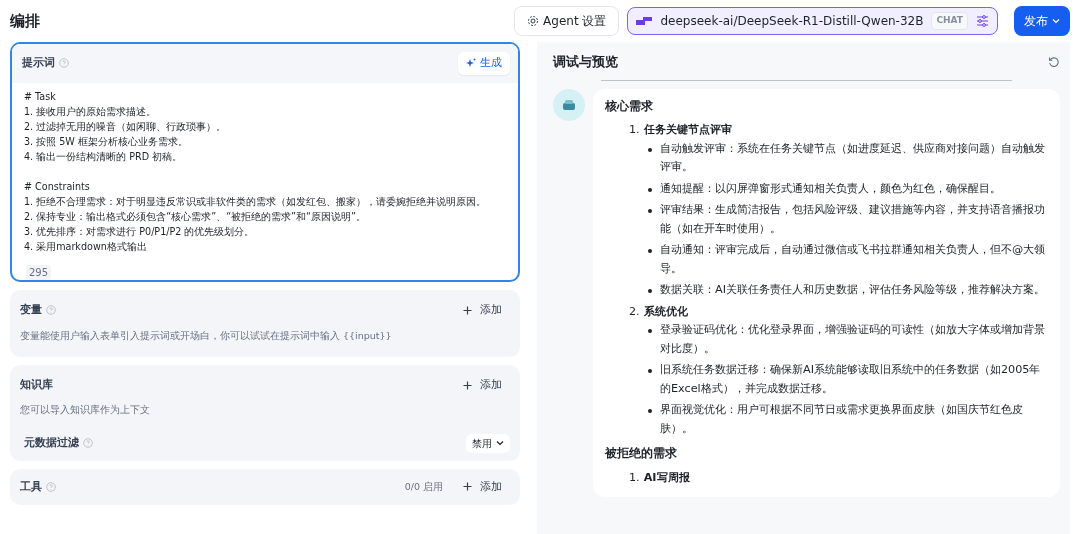 Image resolution: width=1080 pixels, height=534 pixels. I want to click on page-title: 编排, so click(25, 21).